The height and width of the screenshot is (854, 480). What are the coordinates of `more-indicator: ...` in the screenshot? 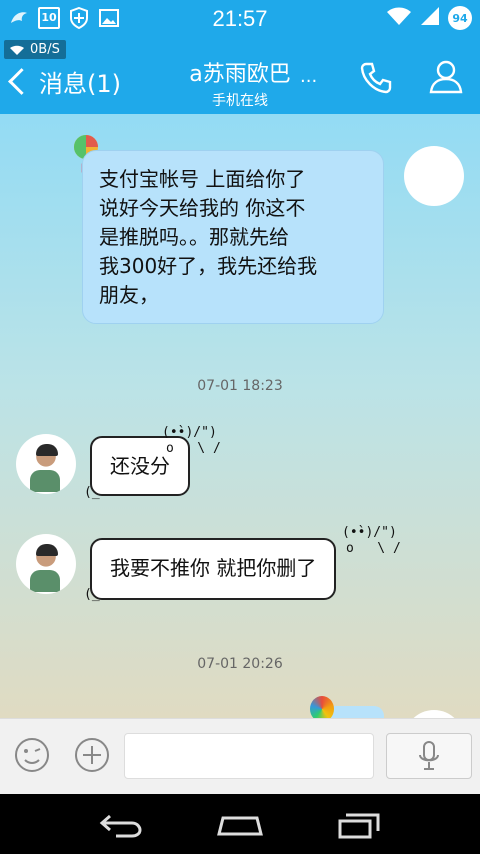 It's located at (309, 76).